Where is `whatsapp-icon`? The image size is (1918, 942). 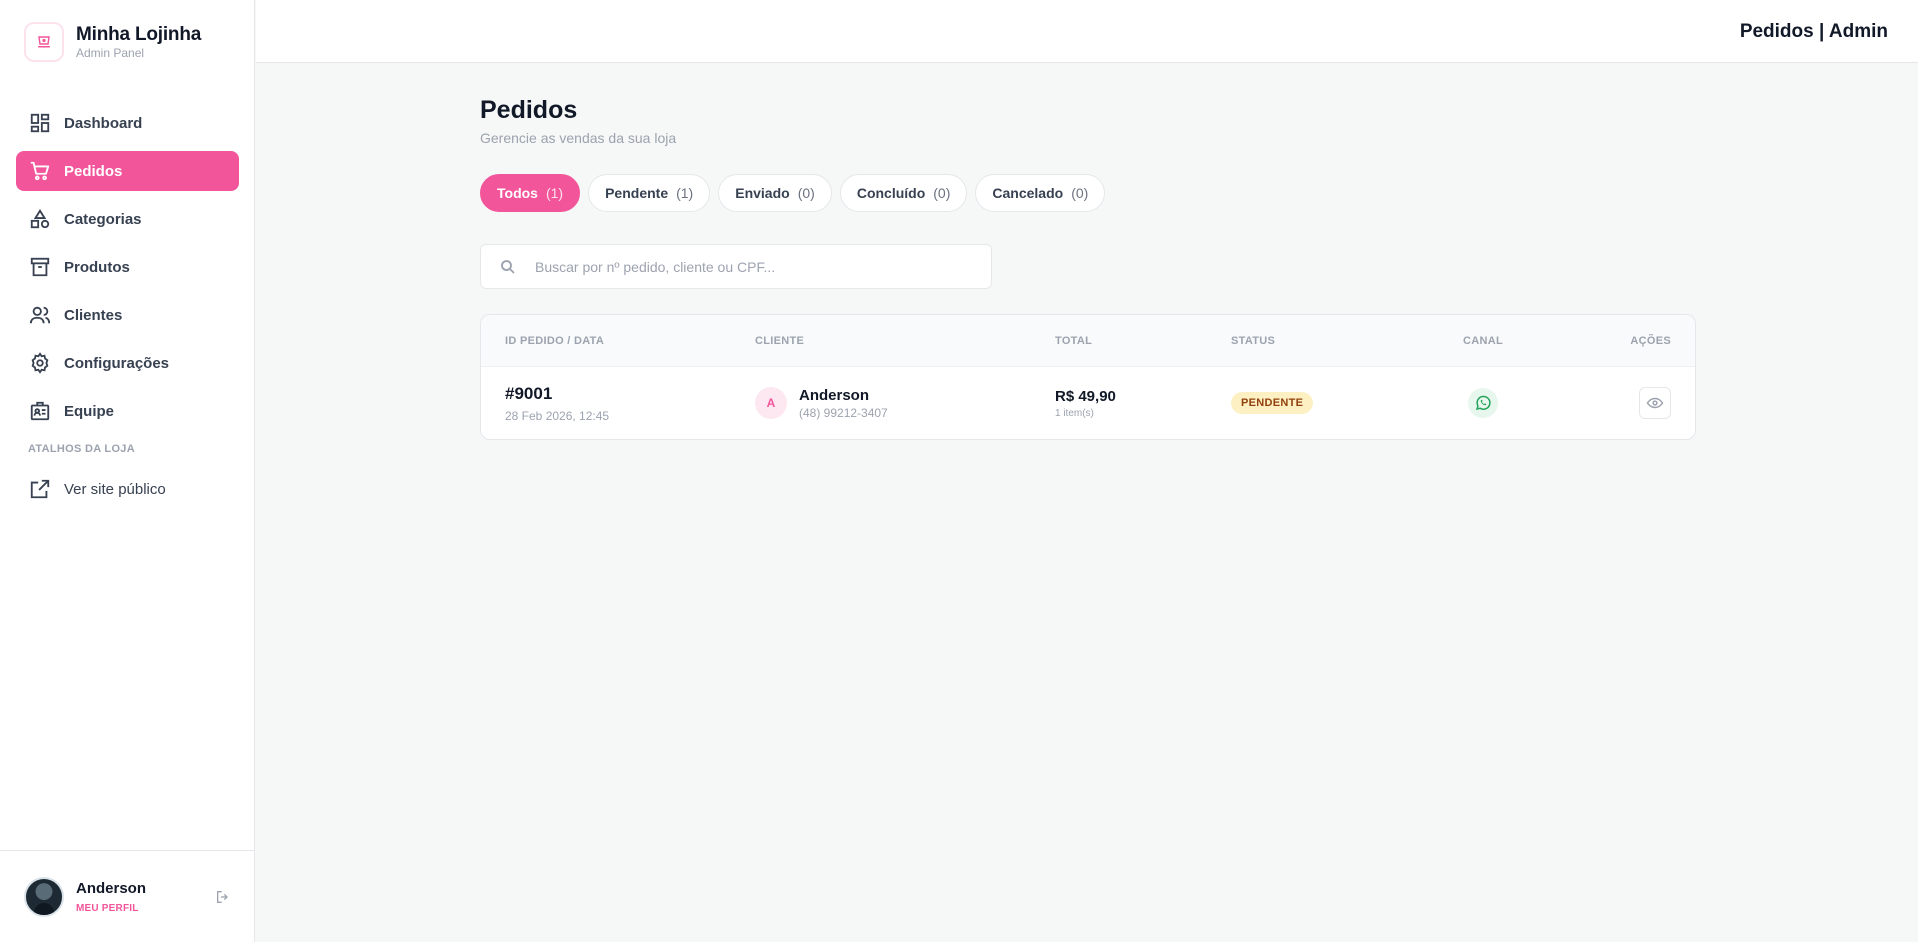
whatsapp-icon is located at coordinates (1483, 403).